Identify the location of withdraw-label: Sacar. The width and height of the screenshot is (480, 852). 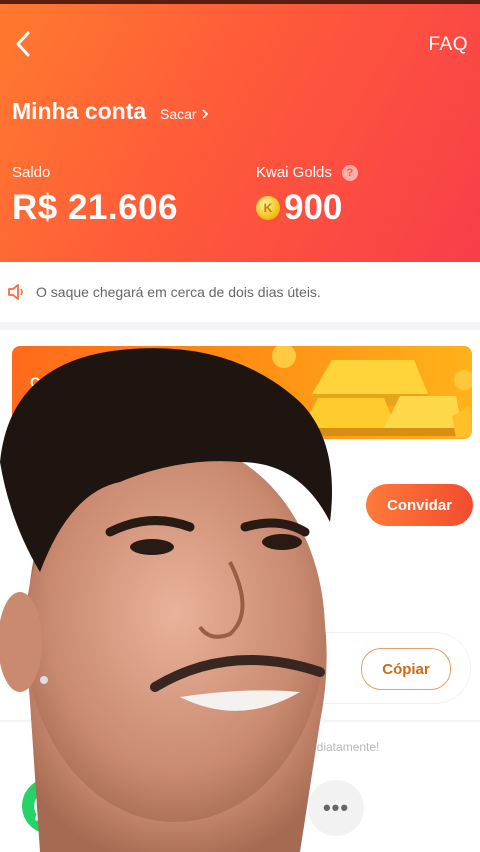
(178, 114).